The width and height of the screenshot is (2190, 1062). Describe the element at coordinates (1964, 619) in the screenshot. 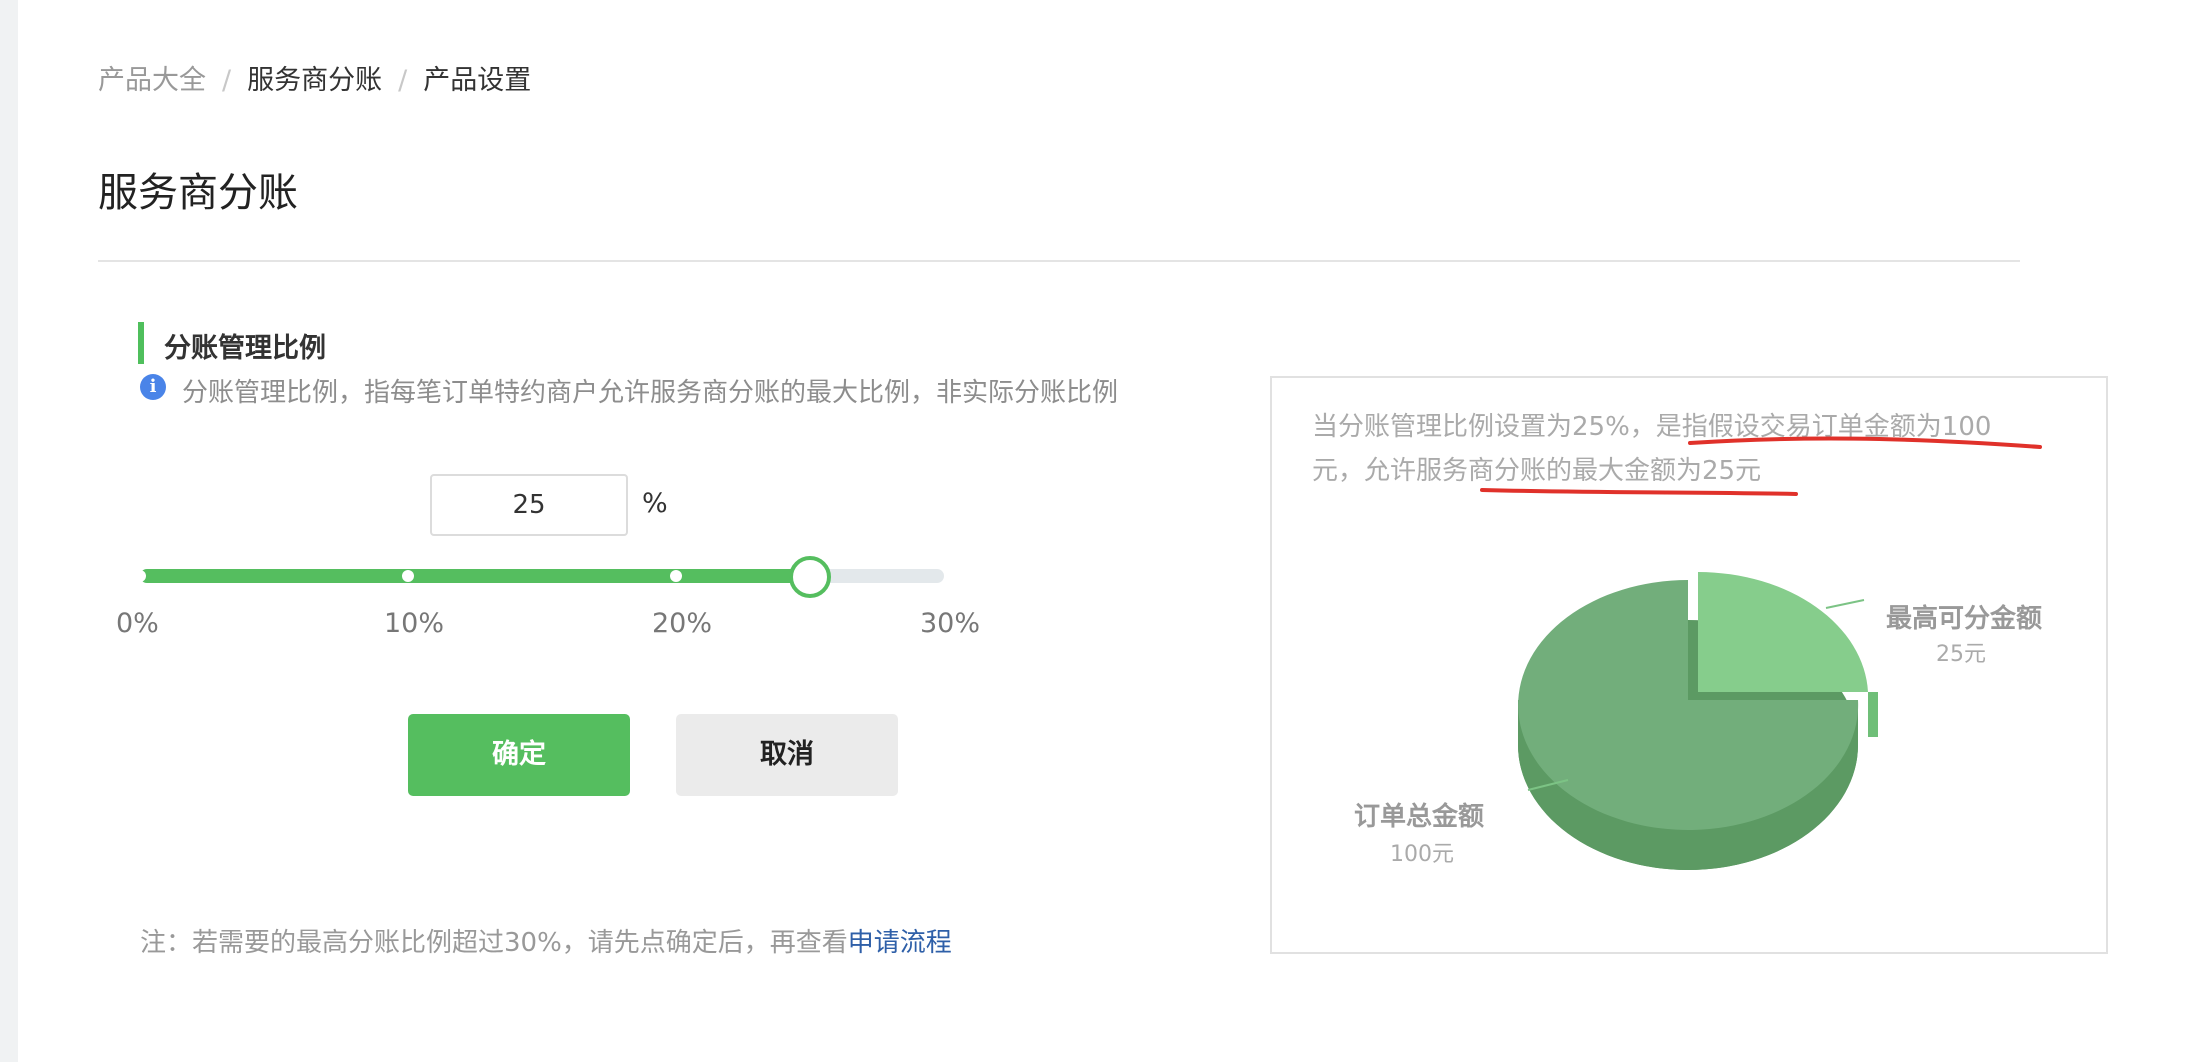

I see `pie-label-max-split: 最高可分金额` at that location.